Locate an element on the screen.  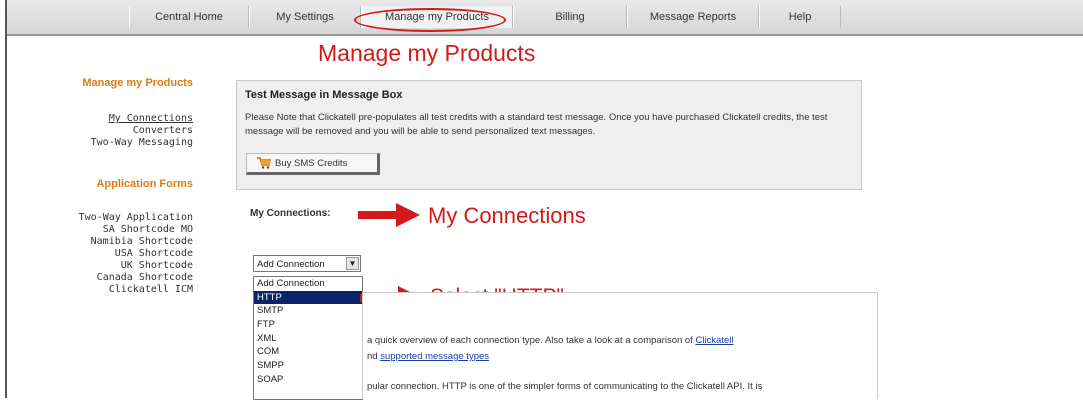
buy-button-label: Buy SMS Credits is located at coordinates (311, 163).